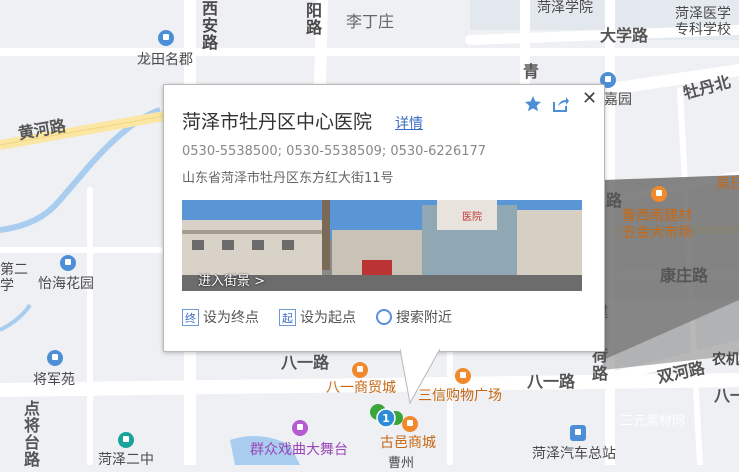 This screenshot has height=472, width=739. I want to click on label-dier: 第二, so click(14, 270).